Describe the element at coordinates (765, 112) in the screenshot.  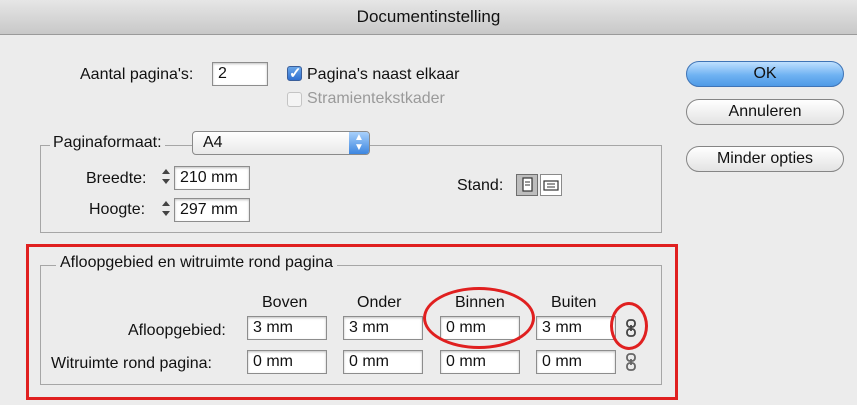
I see `cancel-button: Annuleren` at that location.